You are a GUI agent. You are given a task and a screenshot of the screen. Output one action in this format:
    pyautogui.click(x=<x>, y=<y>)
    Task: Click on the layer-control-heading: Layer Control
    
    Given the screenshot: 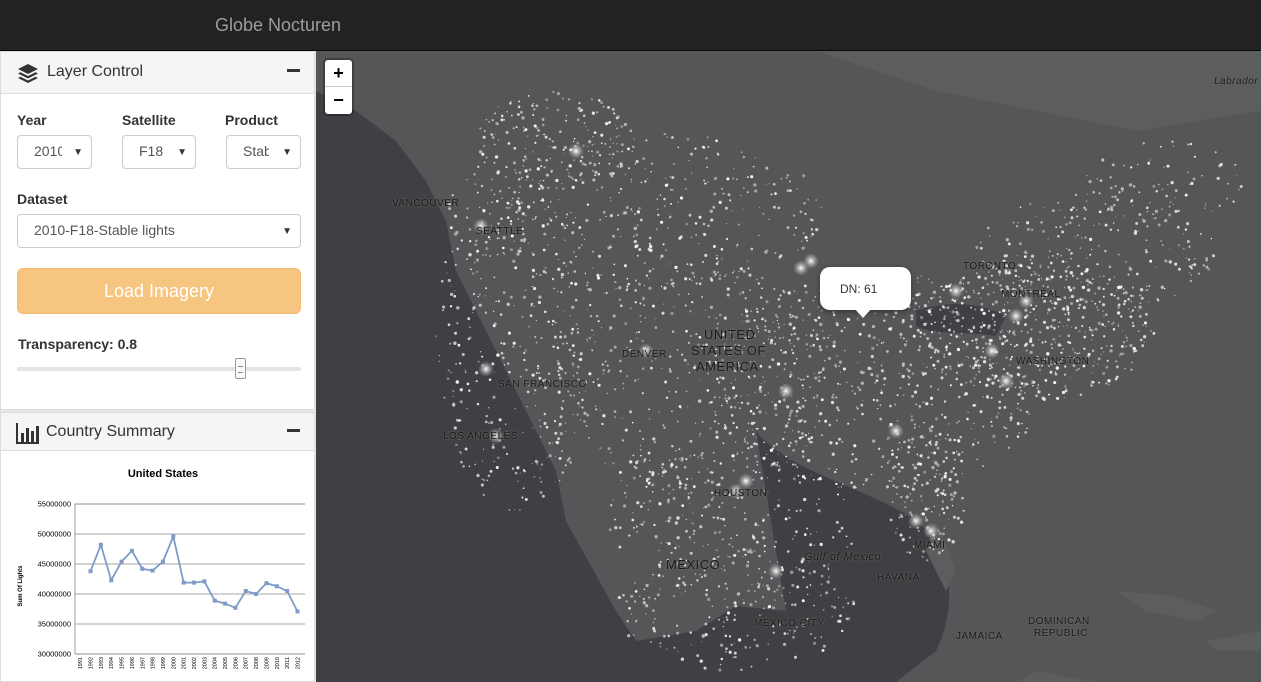 What is the action you would take?
    pyautogui.click(x=157, y=73)
    